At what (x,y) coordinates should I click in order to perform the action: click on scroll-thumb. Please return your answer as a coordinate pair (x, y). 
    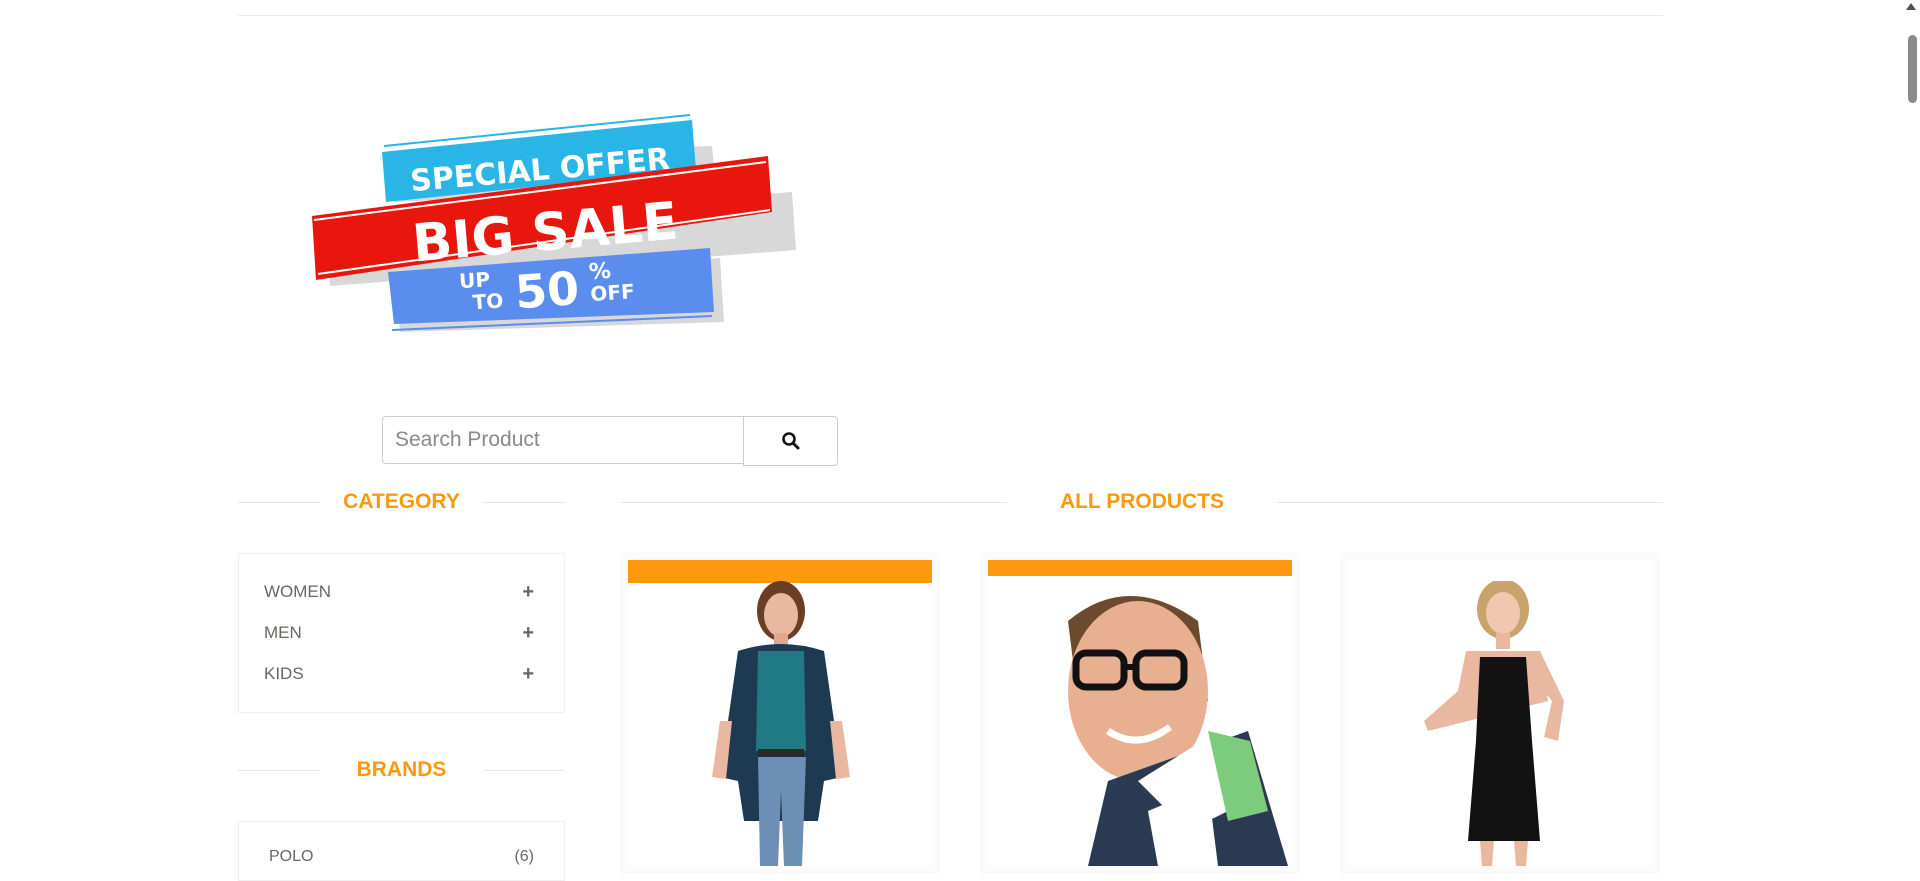
    Looking at the image, I should click on (1912, 69).